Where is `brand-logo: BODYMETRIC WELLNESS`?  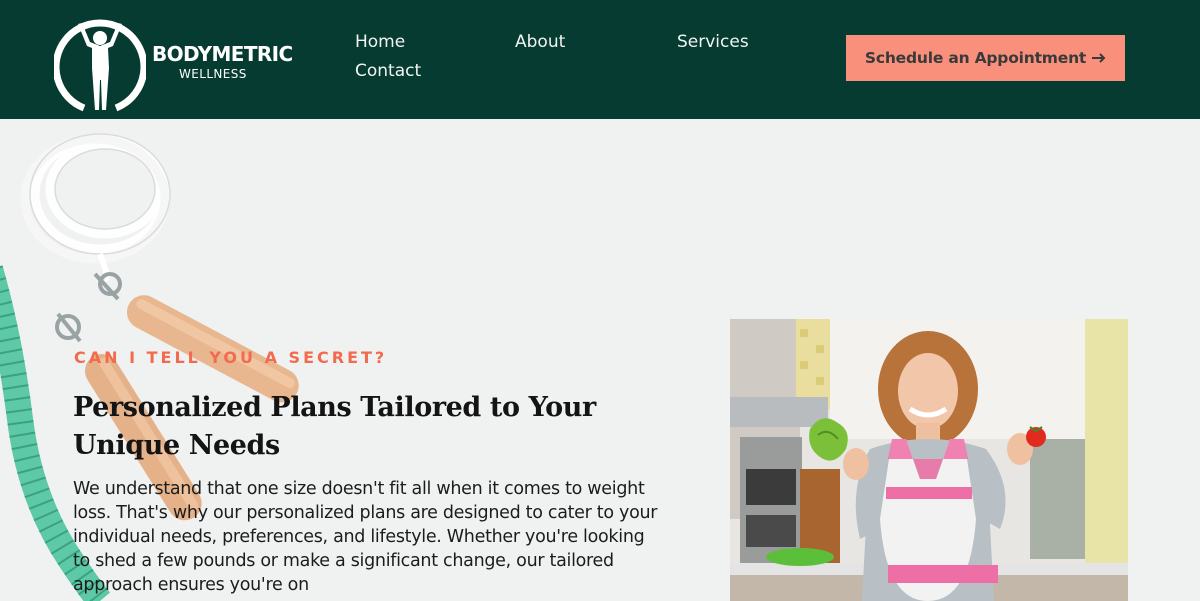
brand-logo: BODYMETRIC WELLNESS is located at coordinates (176, 62).